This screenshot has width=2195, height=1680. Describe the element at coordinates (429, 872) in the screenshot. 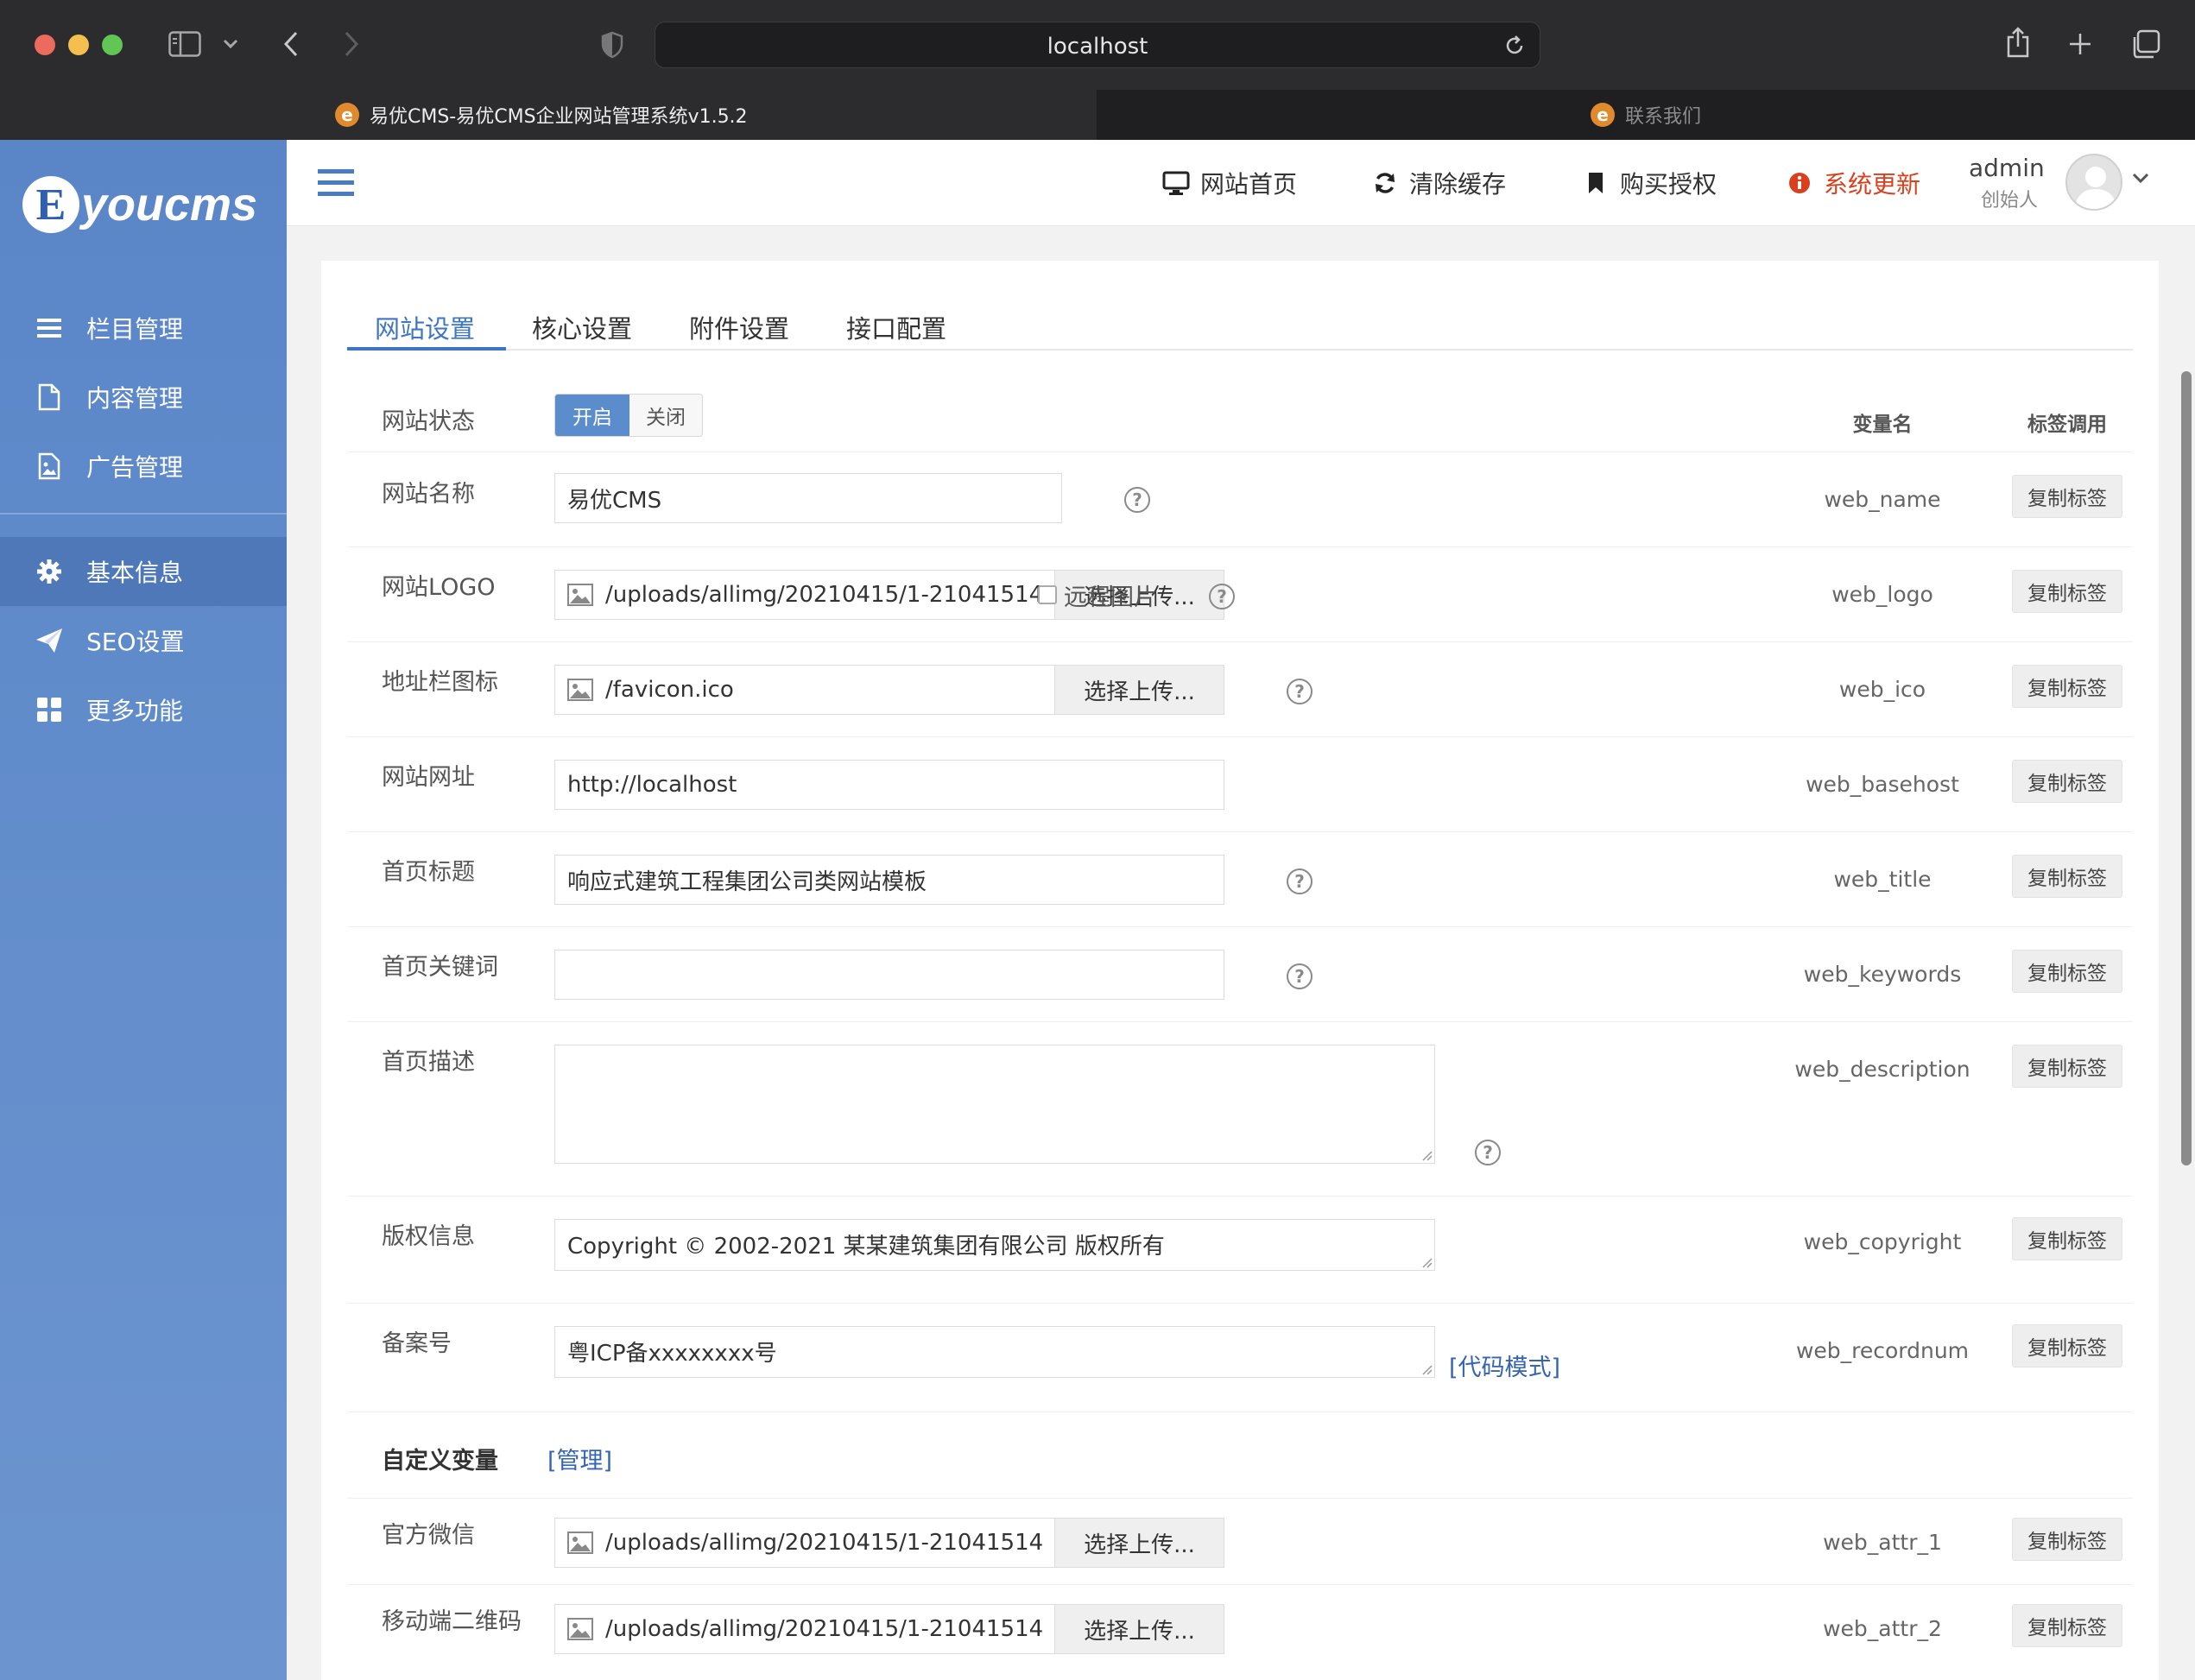

I see `field-label: 首页标题` at that location.